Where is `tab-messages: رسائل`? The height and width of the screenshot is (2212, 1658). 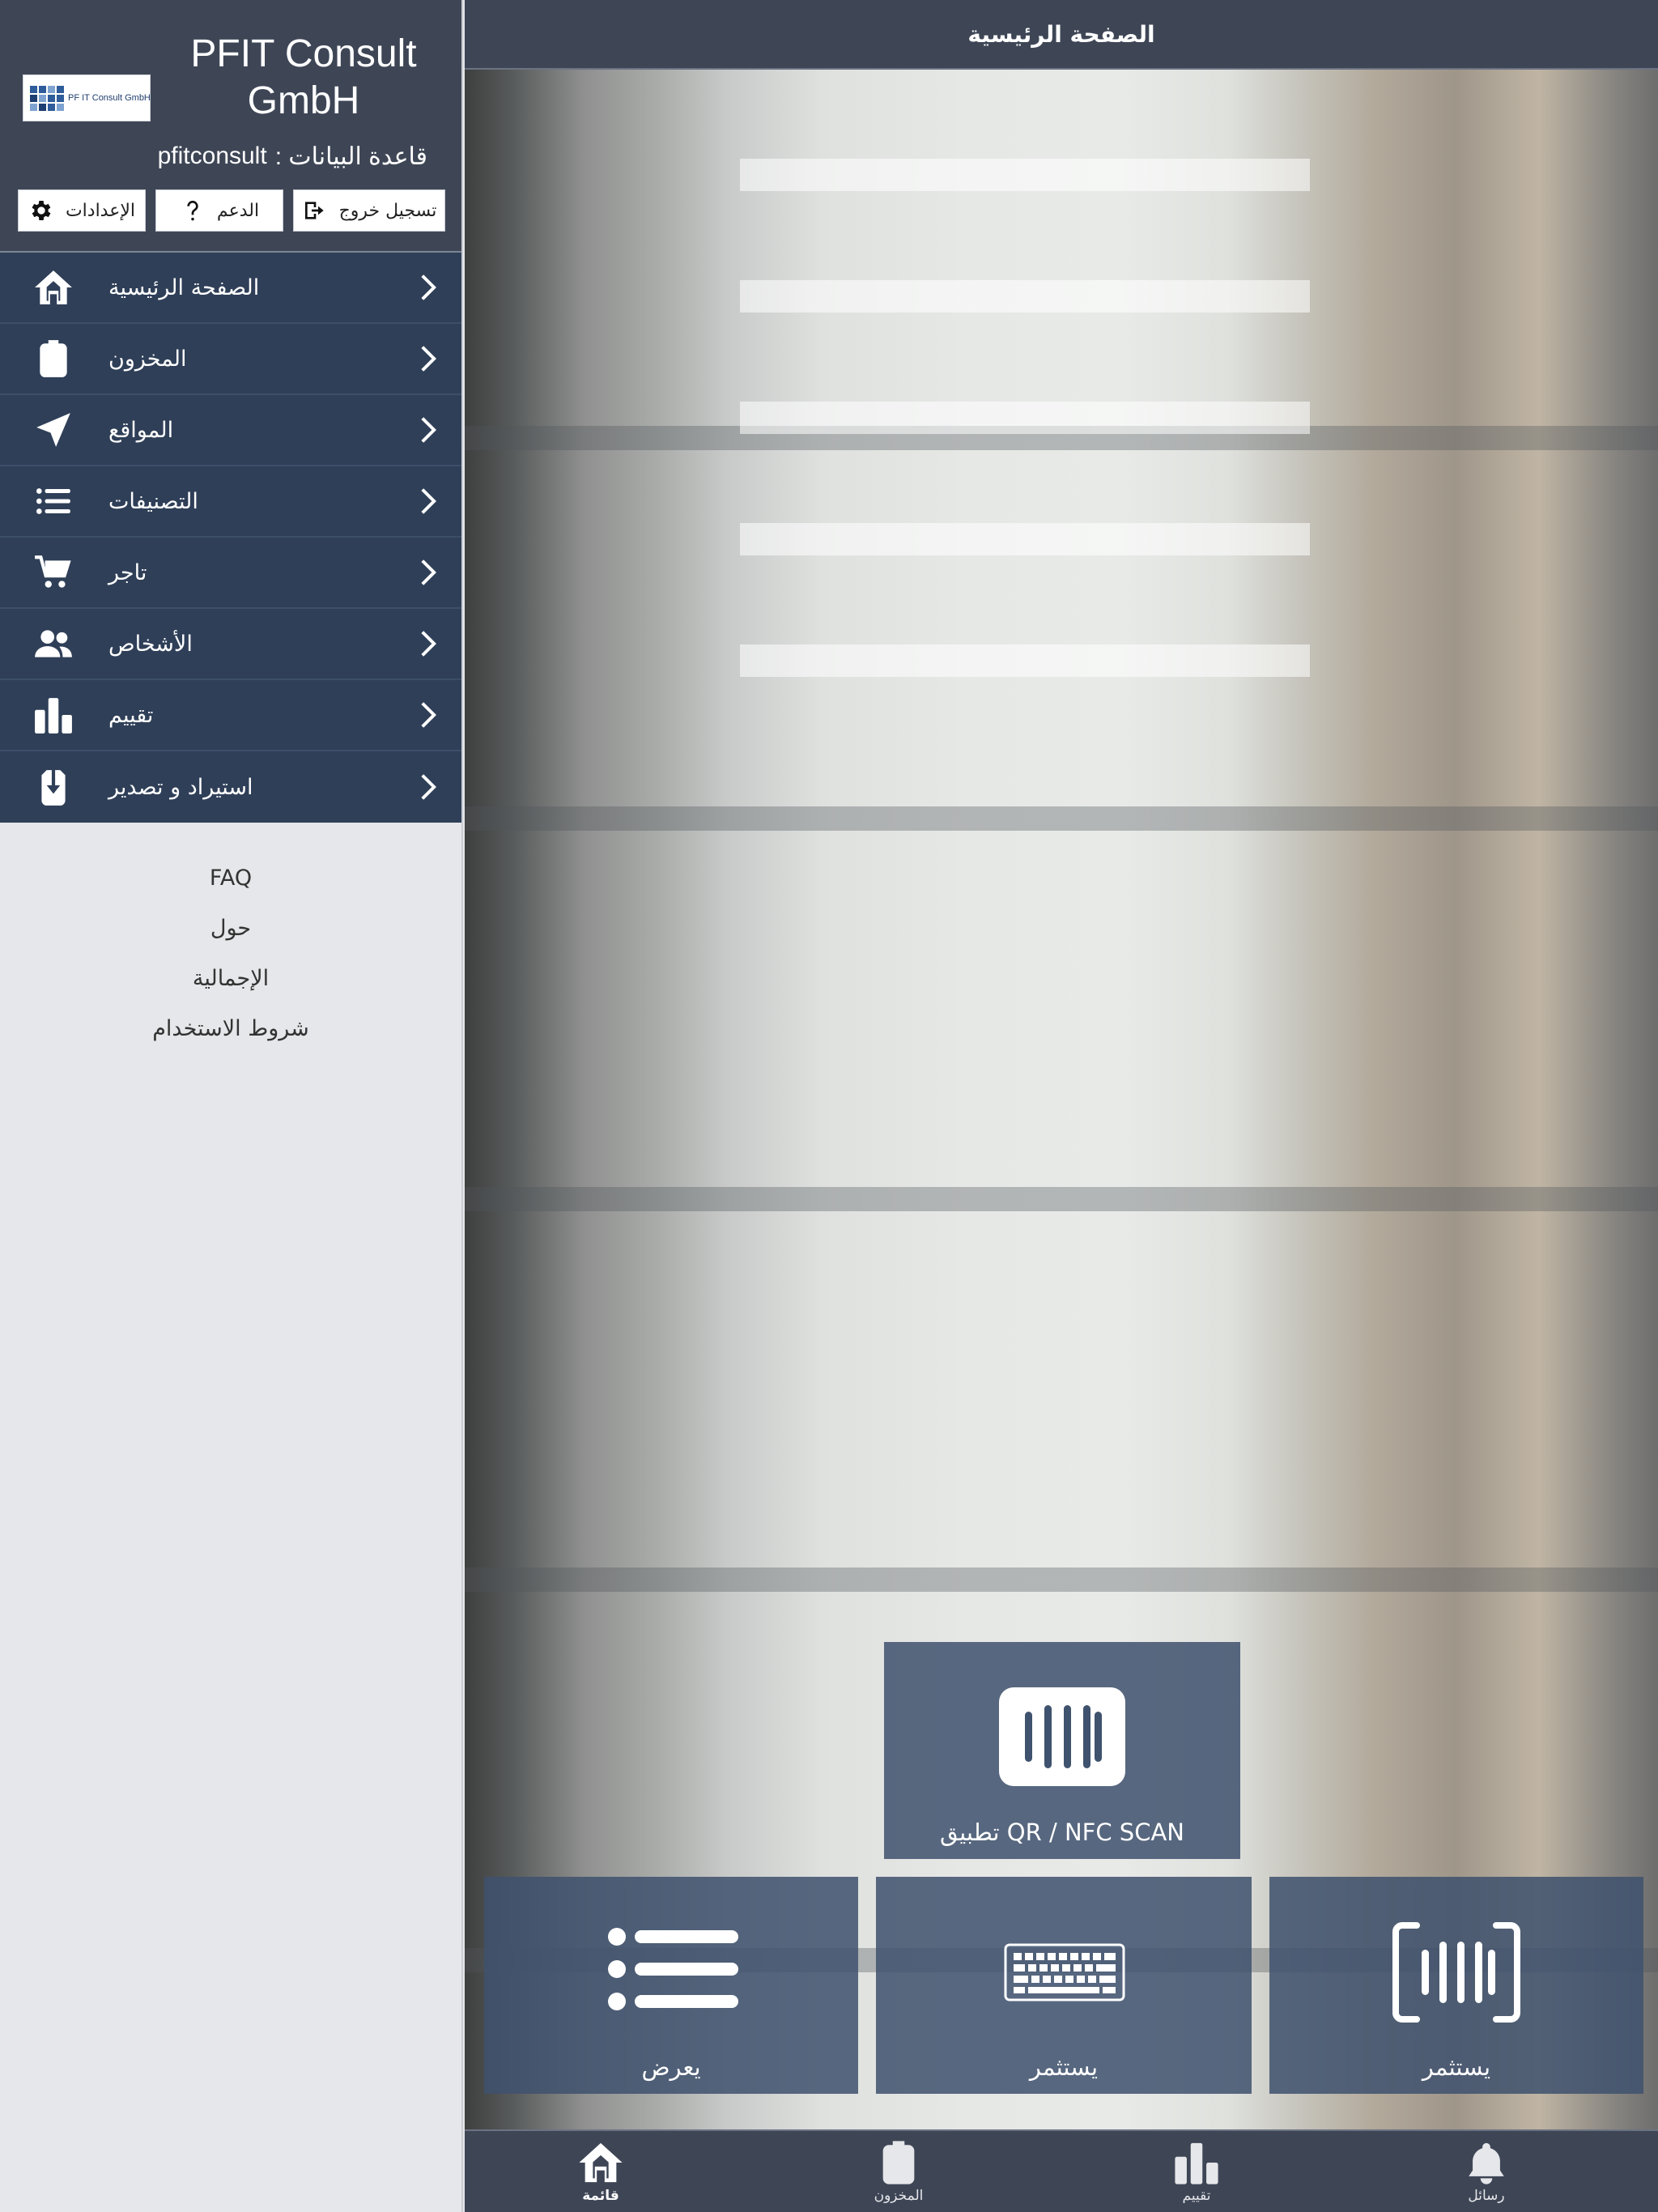
tab-messages: رسائل is located at coordinates (1486, 2171).